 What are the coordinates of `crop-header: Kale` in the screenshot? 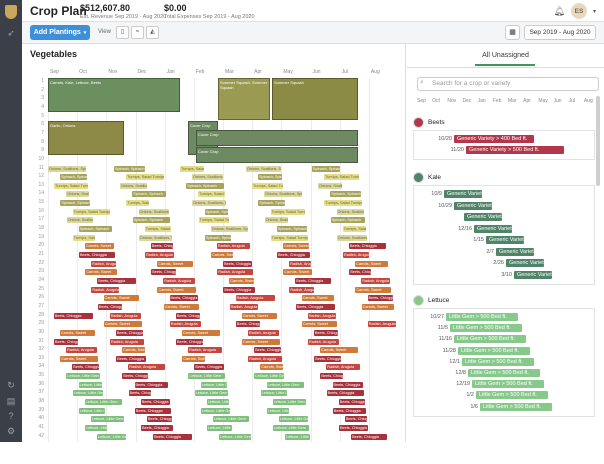 It's located at (427, 177).